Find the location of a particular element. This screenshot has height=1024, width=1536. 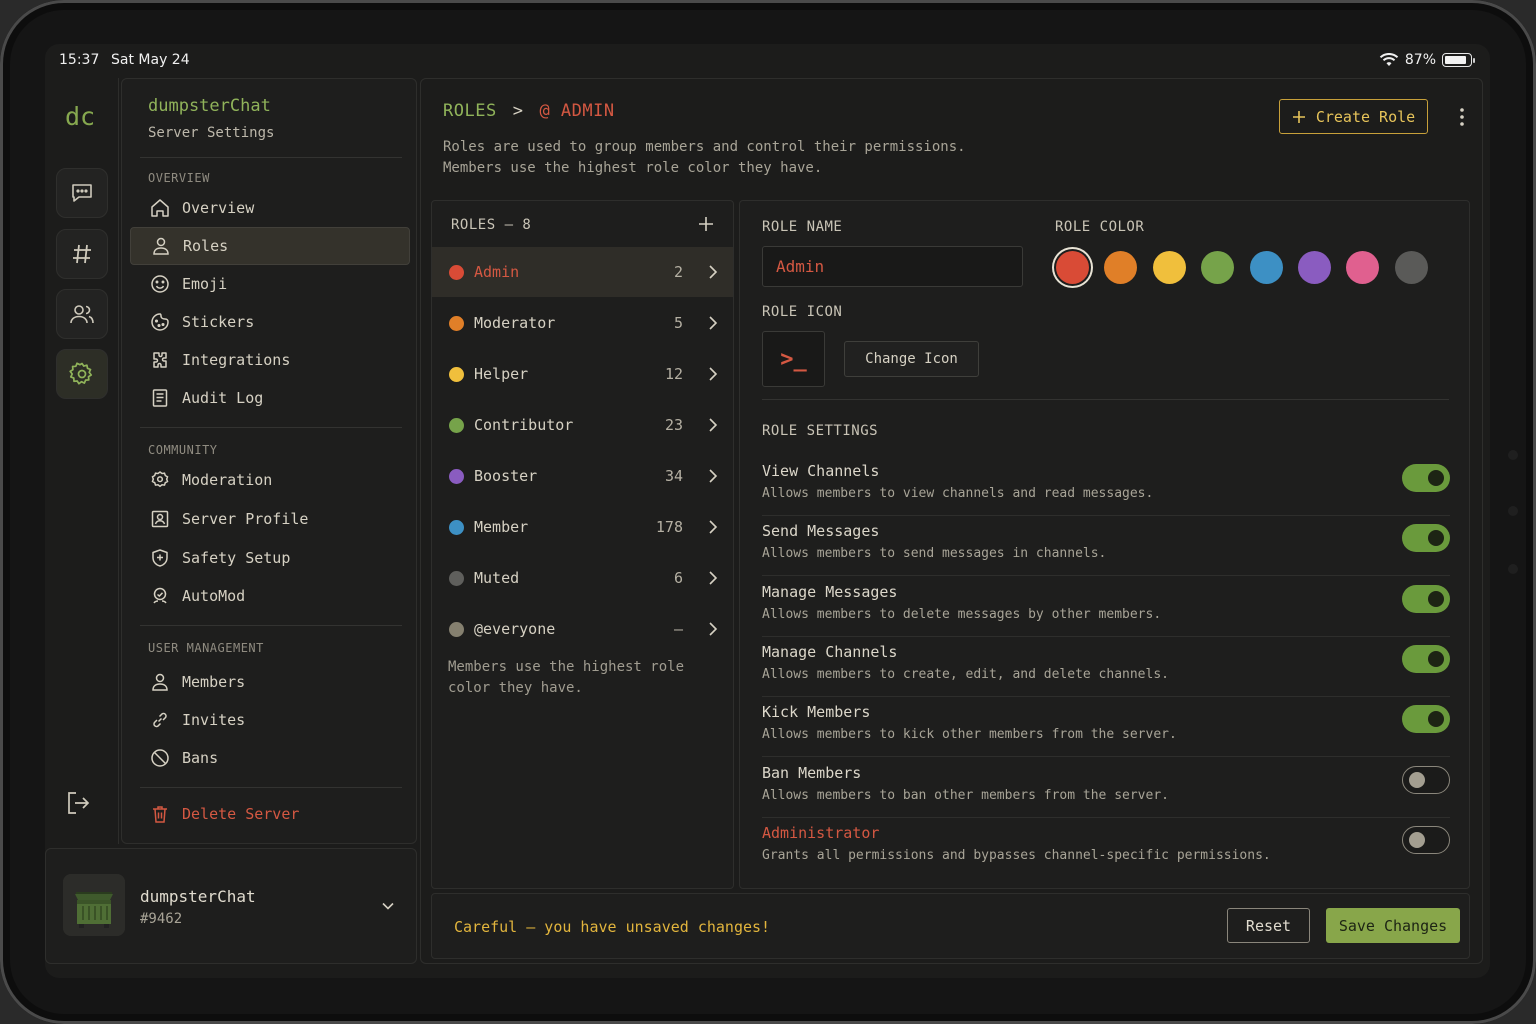

sidebar-item-bans: Bans is located at coordinates (270, 758).